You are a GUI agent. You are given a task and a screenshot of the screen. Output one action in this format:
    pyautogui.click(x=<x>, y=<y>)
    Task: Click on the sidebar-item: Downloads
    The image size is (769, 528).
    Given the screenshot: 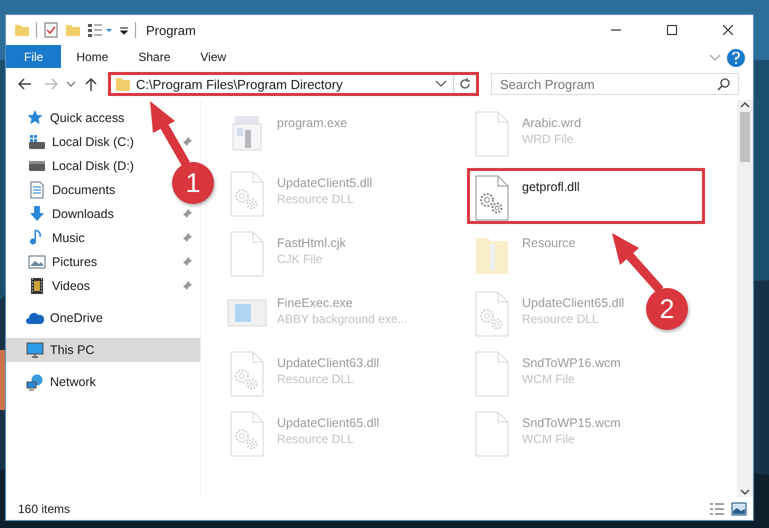 What is the action you would take?
    pyautogui.click(x=62, y=214)
    